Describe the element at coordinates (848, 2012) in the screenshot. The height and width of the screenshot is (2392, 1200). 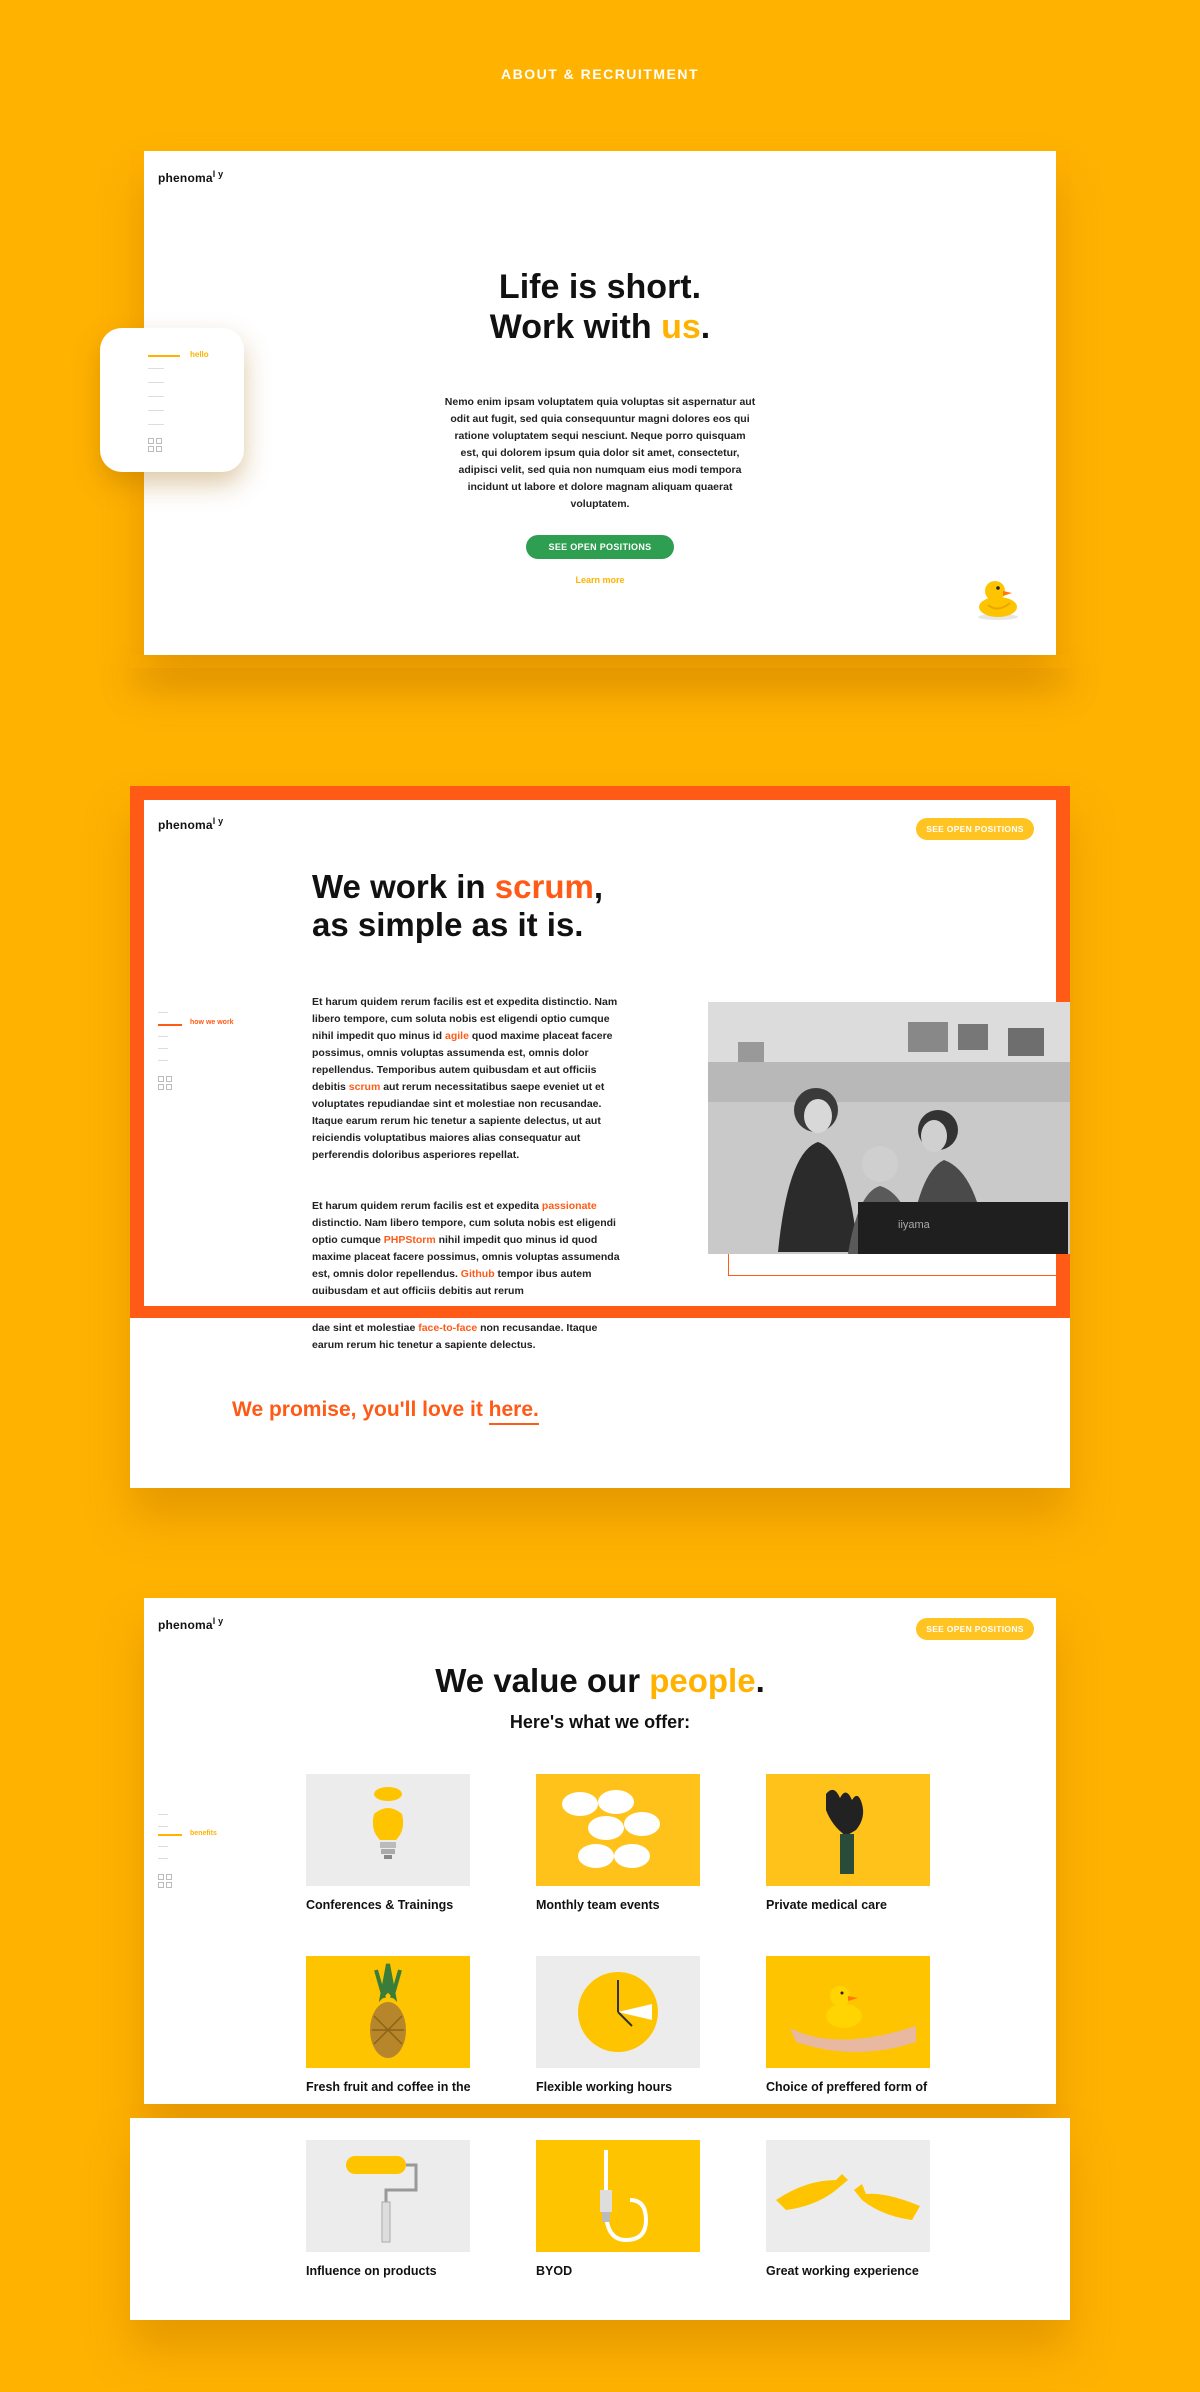
I see `rubber-duck-hand-icon` at that location.